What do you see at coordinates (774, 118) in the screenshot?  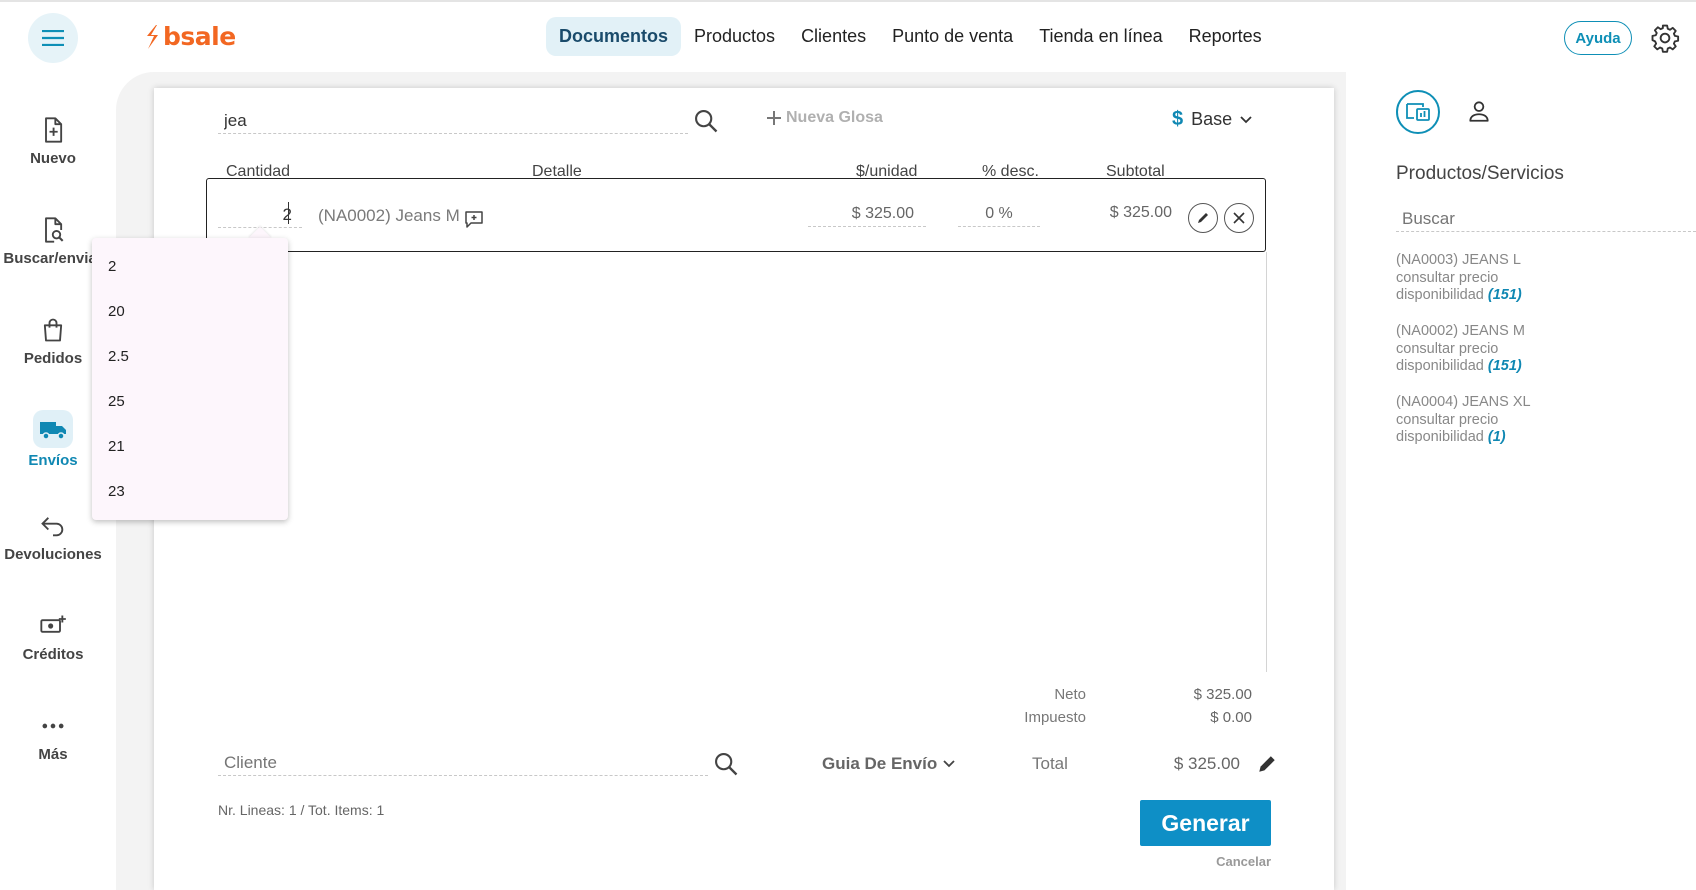 I see `plus-icon` at bounding box center [774, 118].